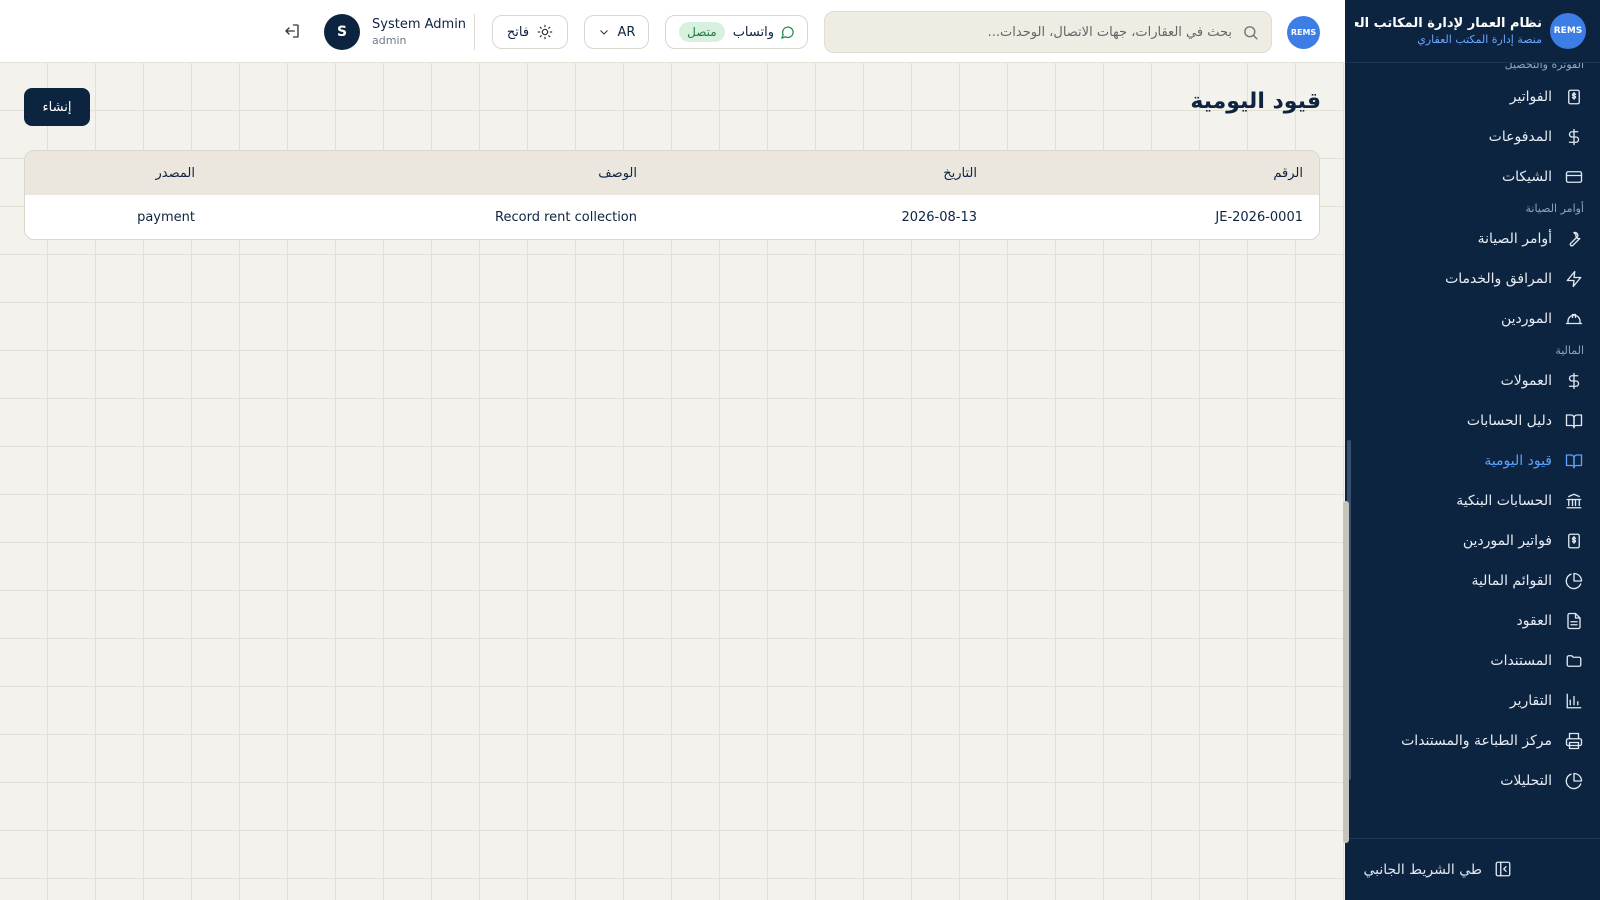 This screenshot has height=900, width=1600. Describe the element at coordinates (1472, 701) in the screenshot. I see `sidebar-item: التقارير` at that location.